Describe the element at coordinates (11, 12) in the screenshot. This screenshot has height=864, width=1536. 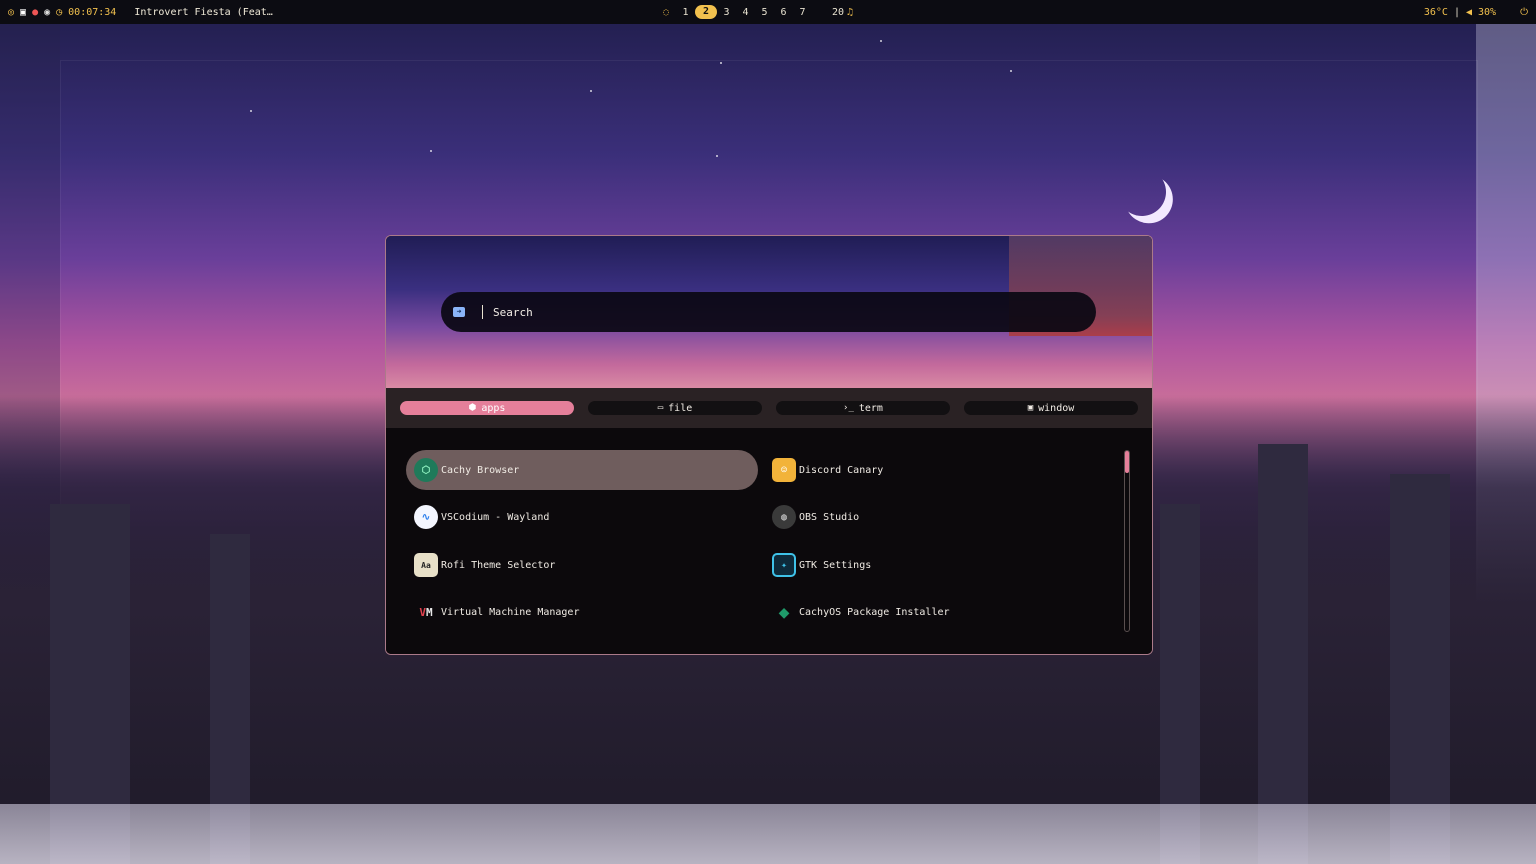
I see `eye-off-icon: ◎` at that location.